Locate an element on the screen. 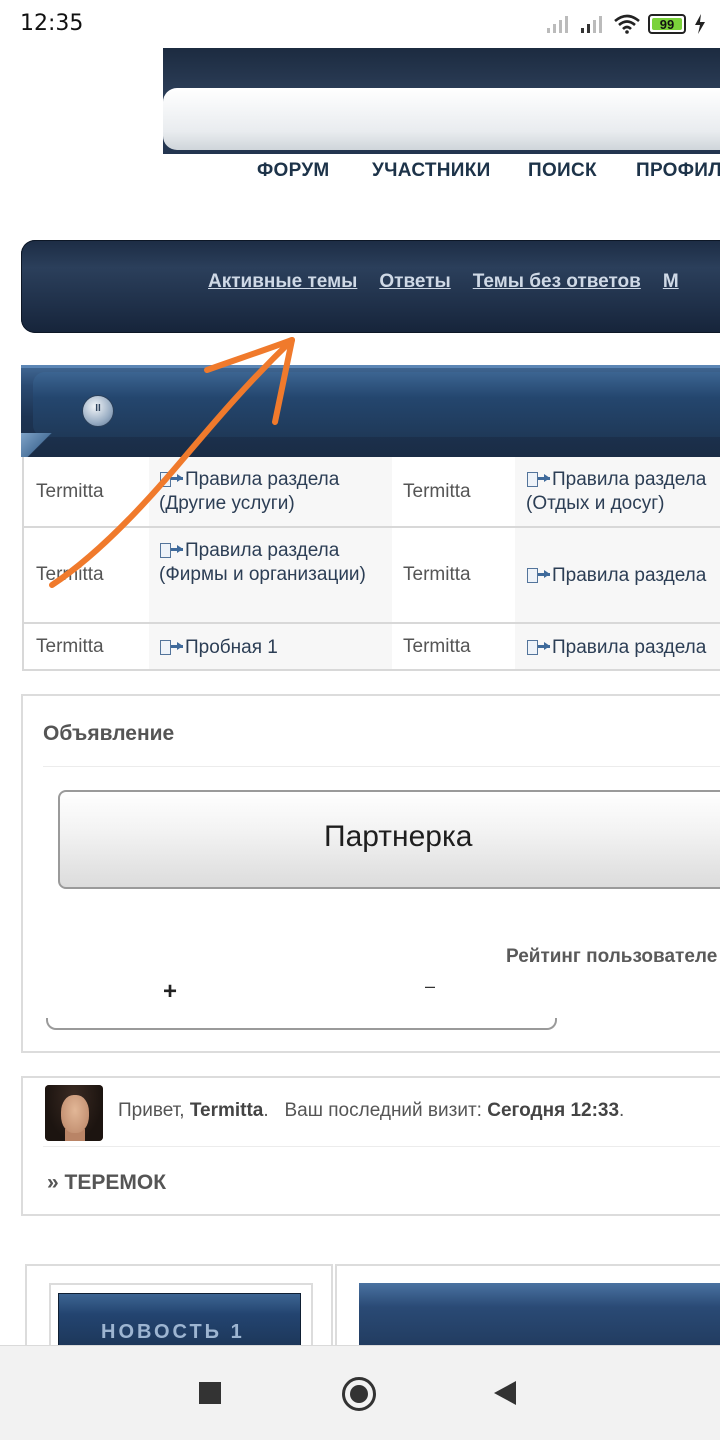 The image size is (720, 1440). quick-links-bar: Активные темы Ответы Темы без ответов М is located at coordinates (370, 286).